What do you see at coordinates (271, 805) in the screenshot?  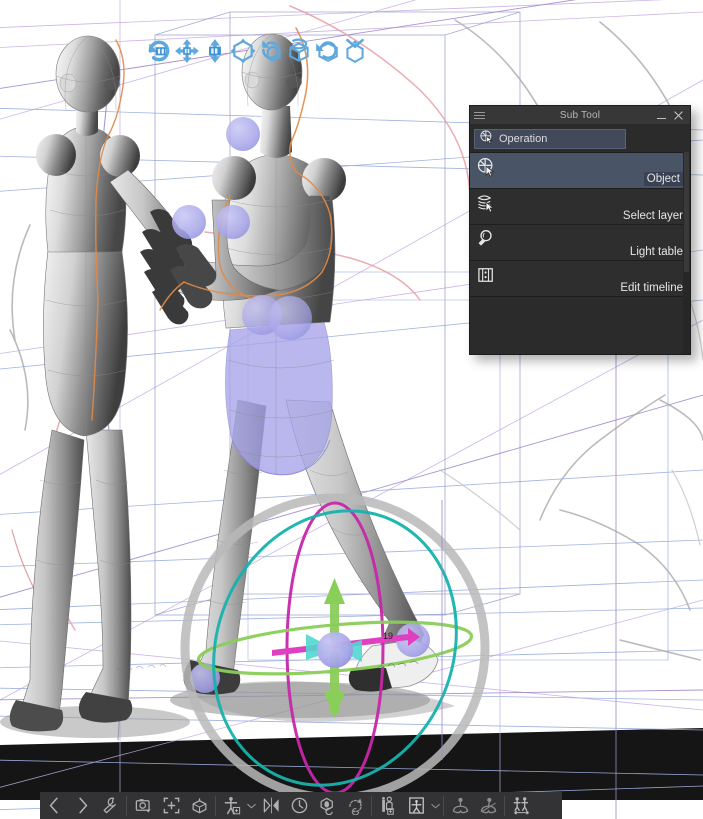 I see `flip-pose-icon` at bounding box center [271, 805].